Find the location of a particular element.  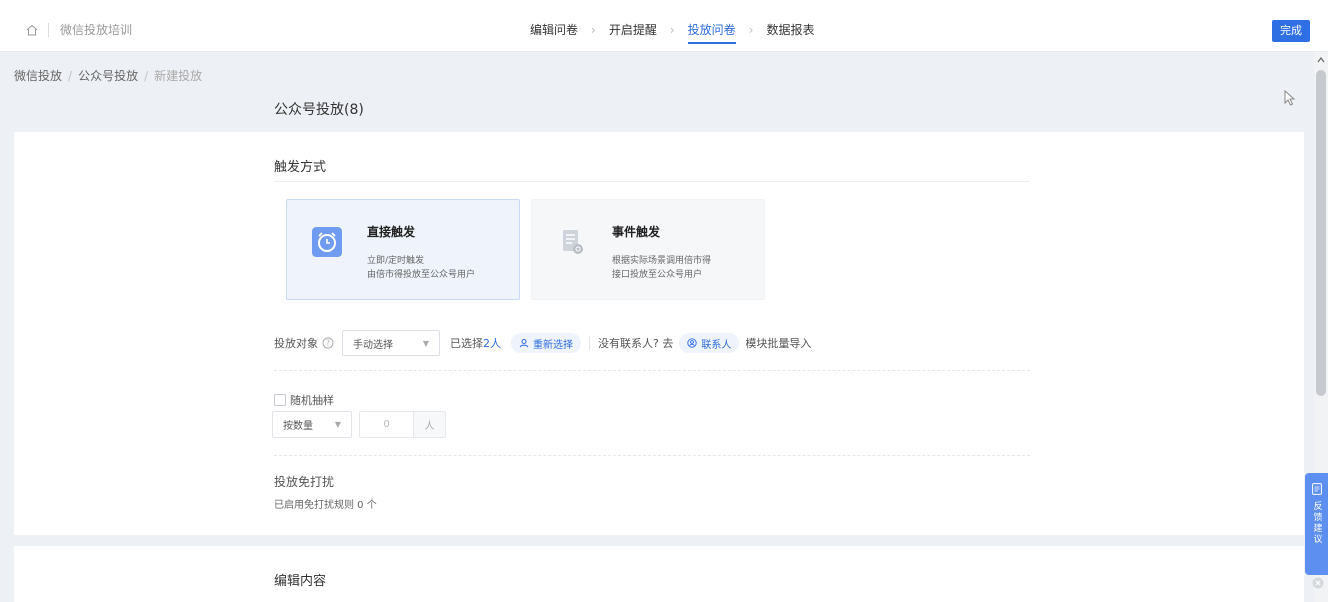

top-bar: 微信投放培训 编辑问卷 › 开启提醒 › 投放问卷 › 数据报表 完成 is located at coordinates (664, 26).